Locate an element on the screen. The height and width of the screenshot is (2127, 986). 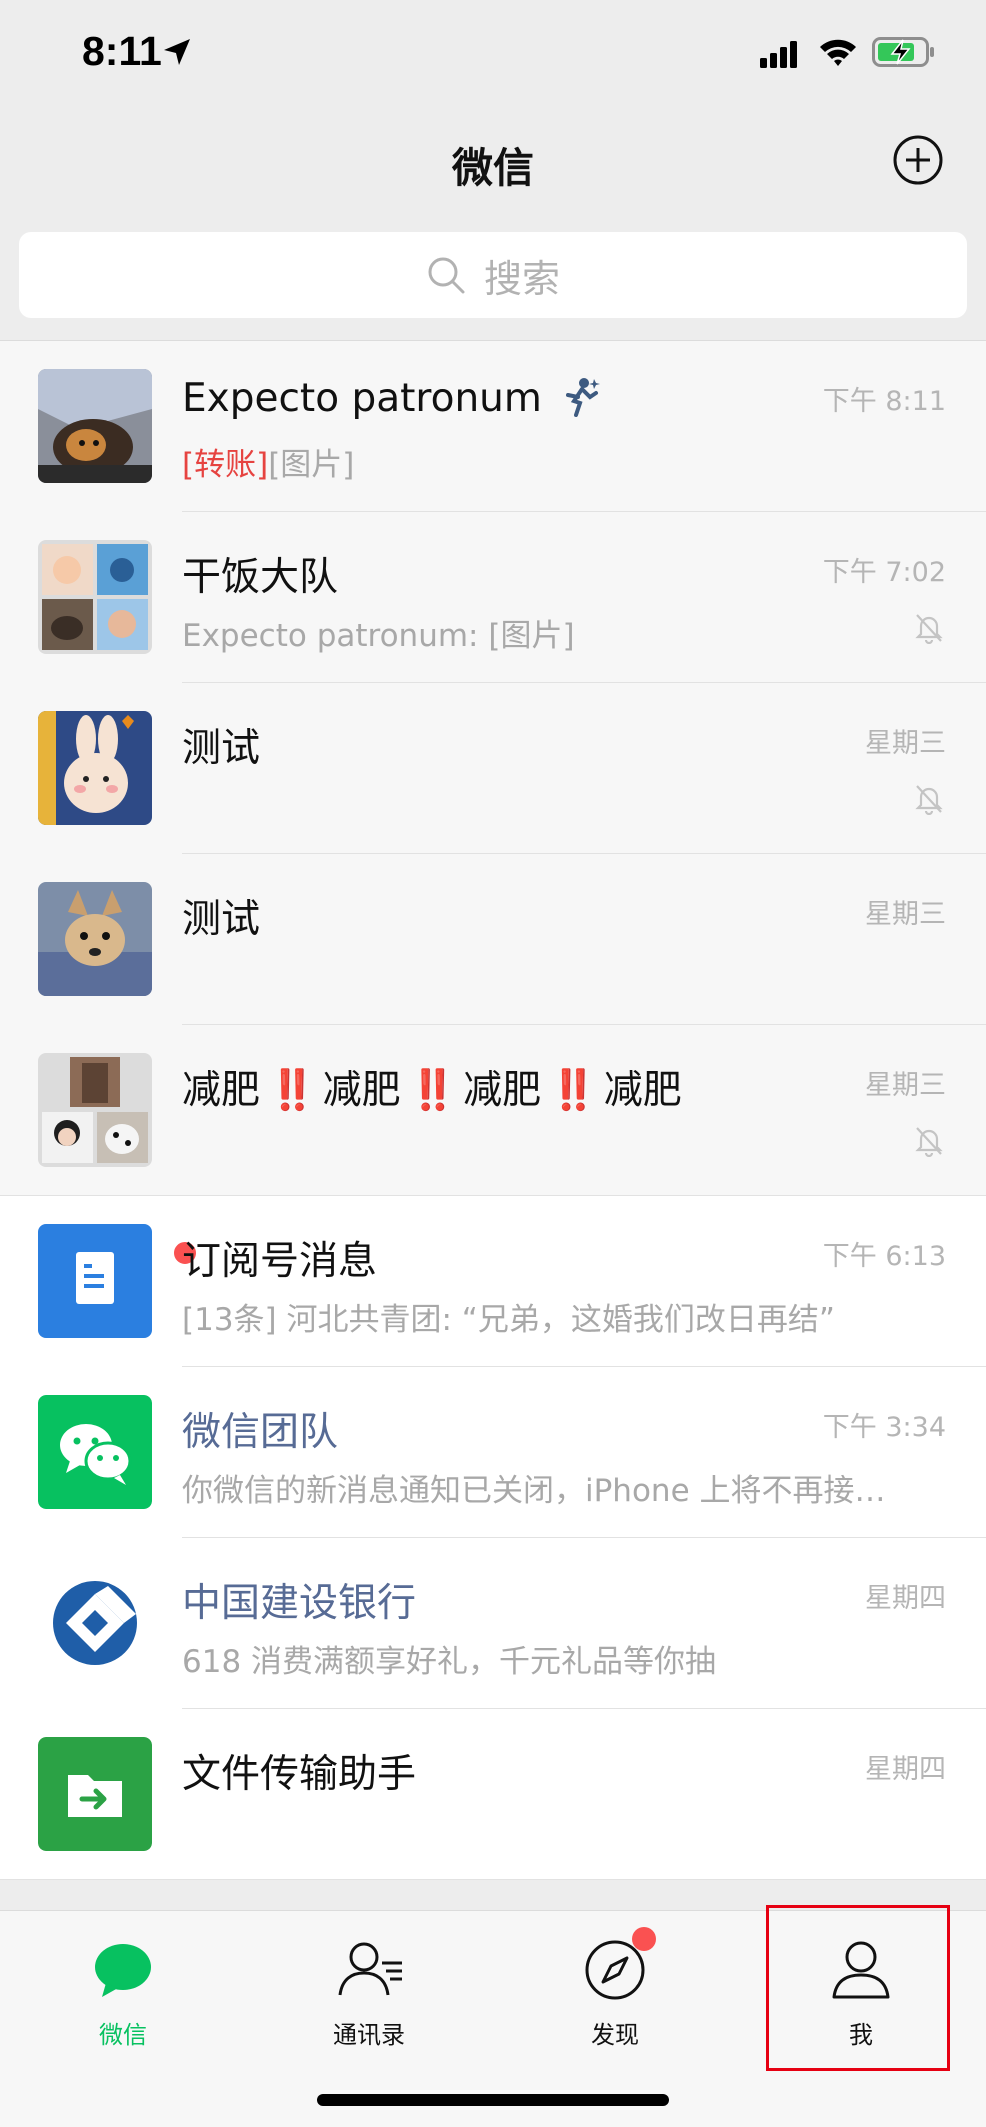
chat-row-expecto-patronum: Expecto patronum [转账][图片] 下午 8:11 is located at coordinates (493, 426).